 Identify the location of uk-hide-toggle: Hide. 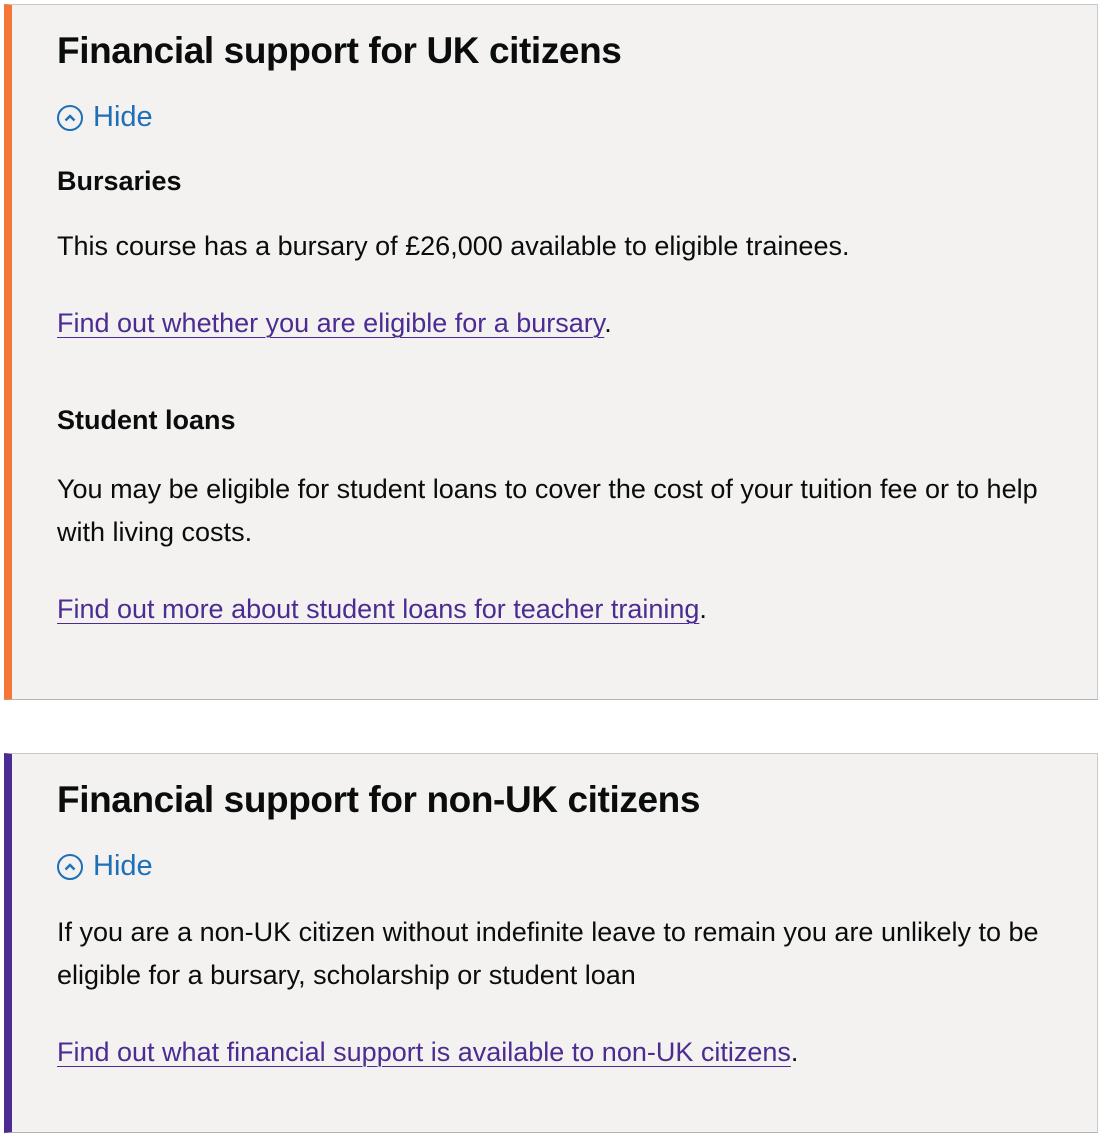
(105, 117).